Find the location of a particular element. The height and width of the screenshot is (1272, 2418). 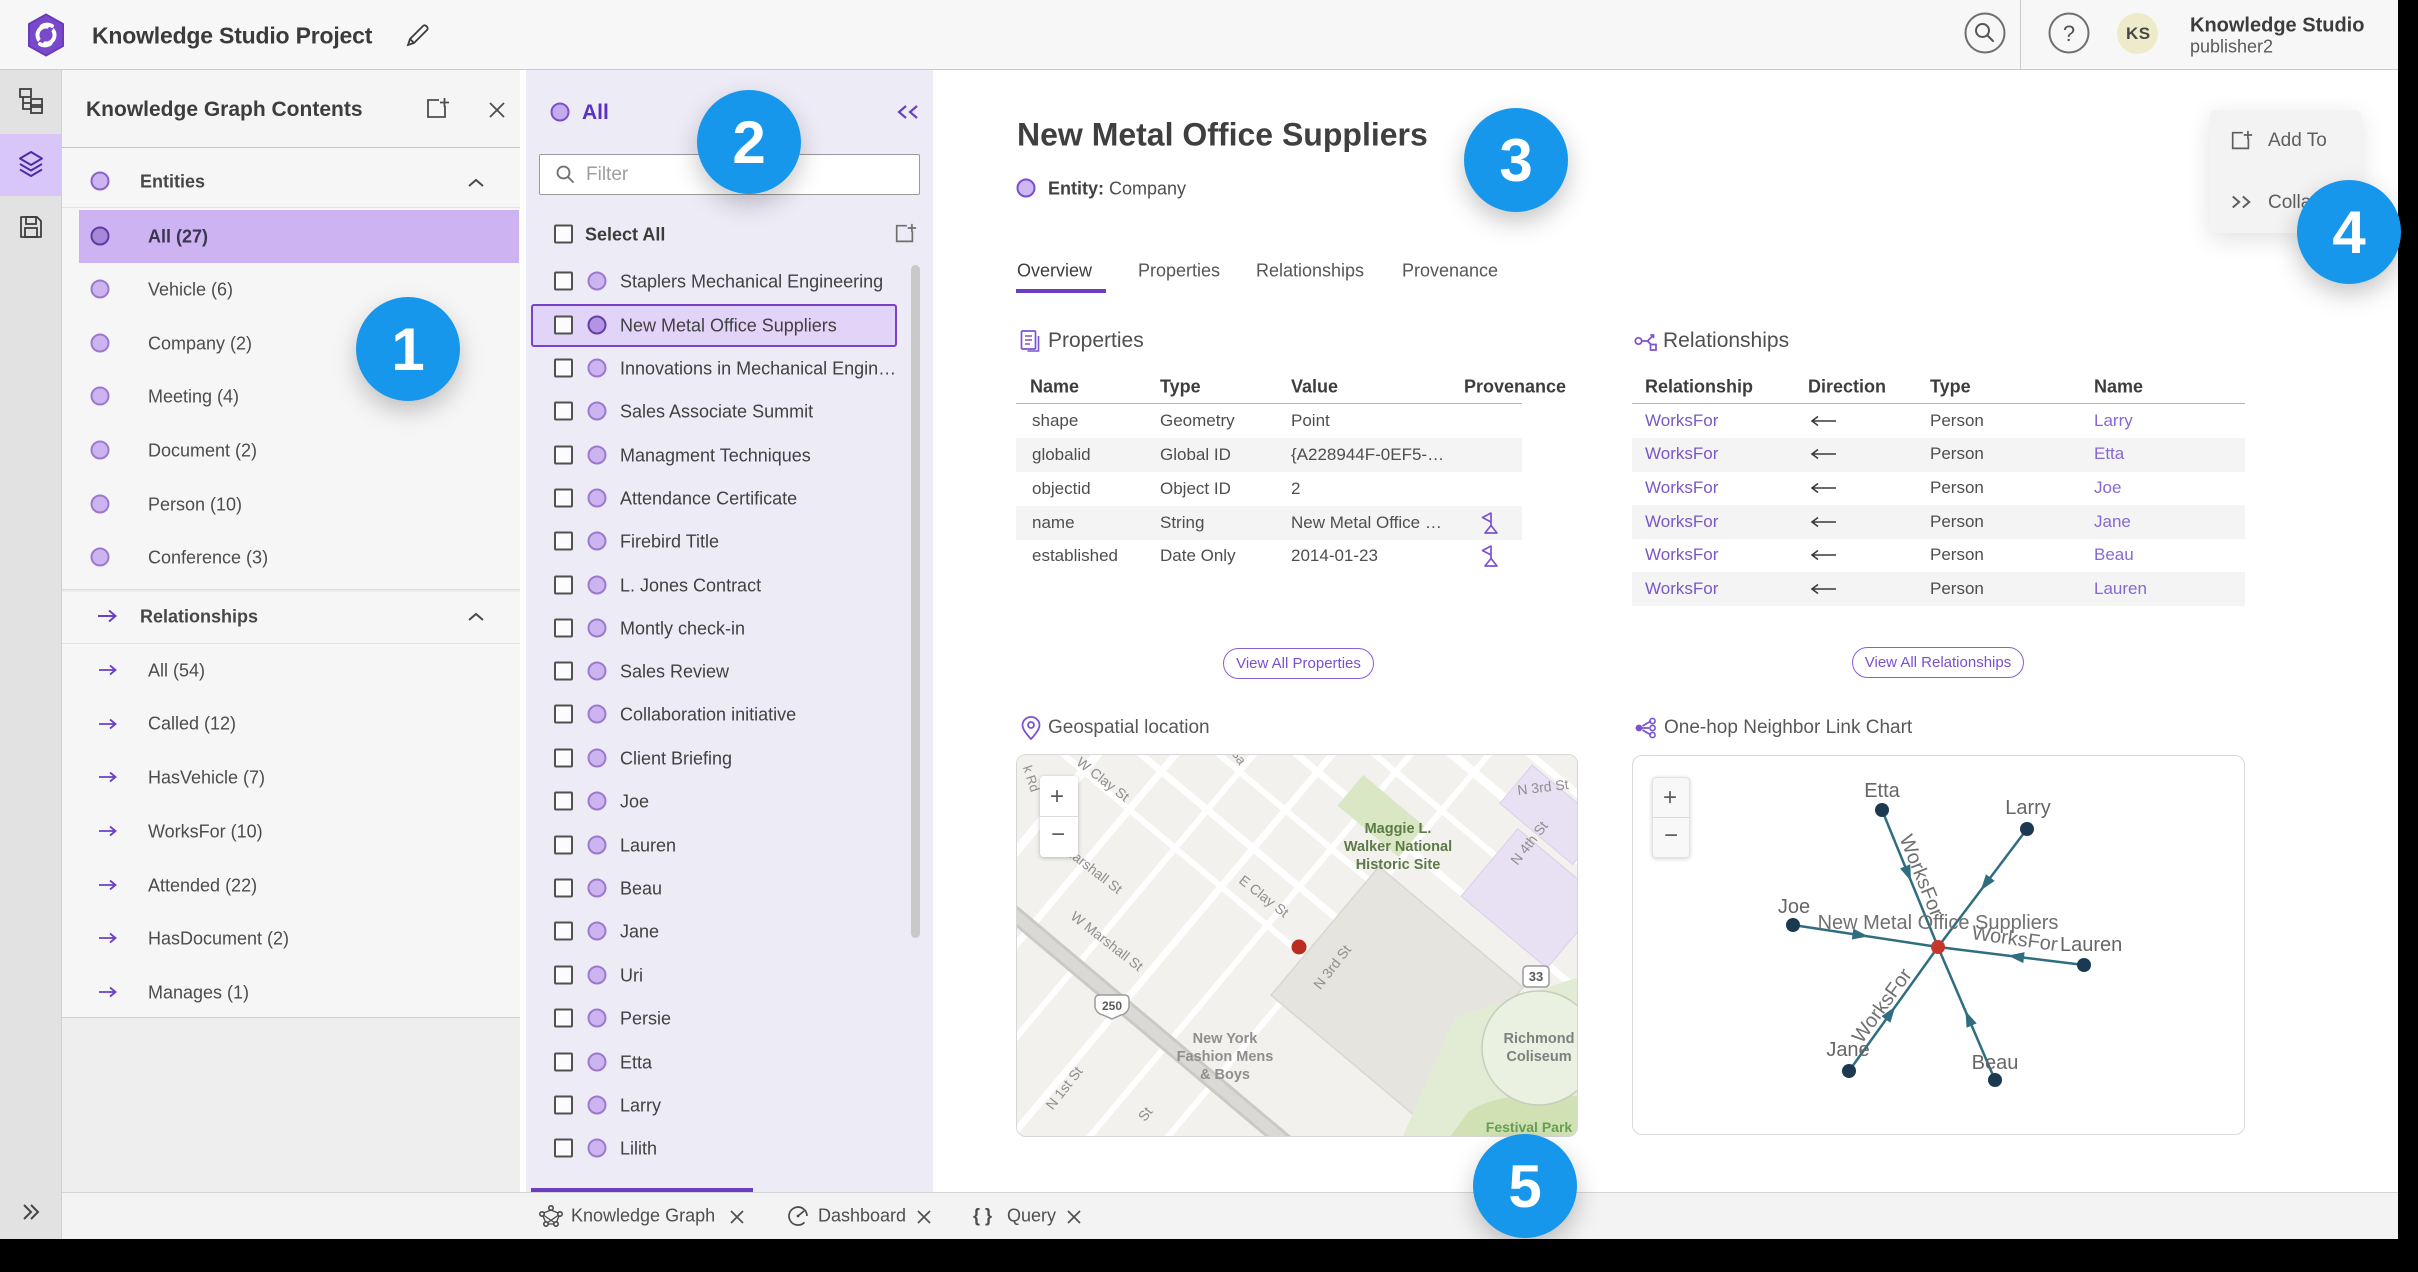

svg-text: Coliseum is located at coordinates (1538, 1057).